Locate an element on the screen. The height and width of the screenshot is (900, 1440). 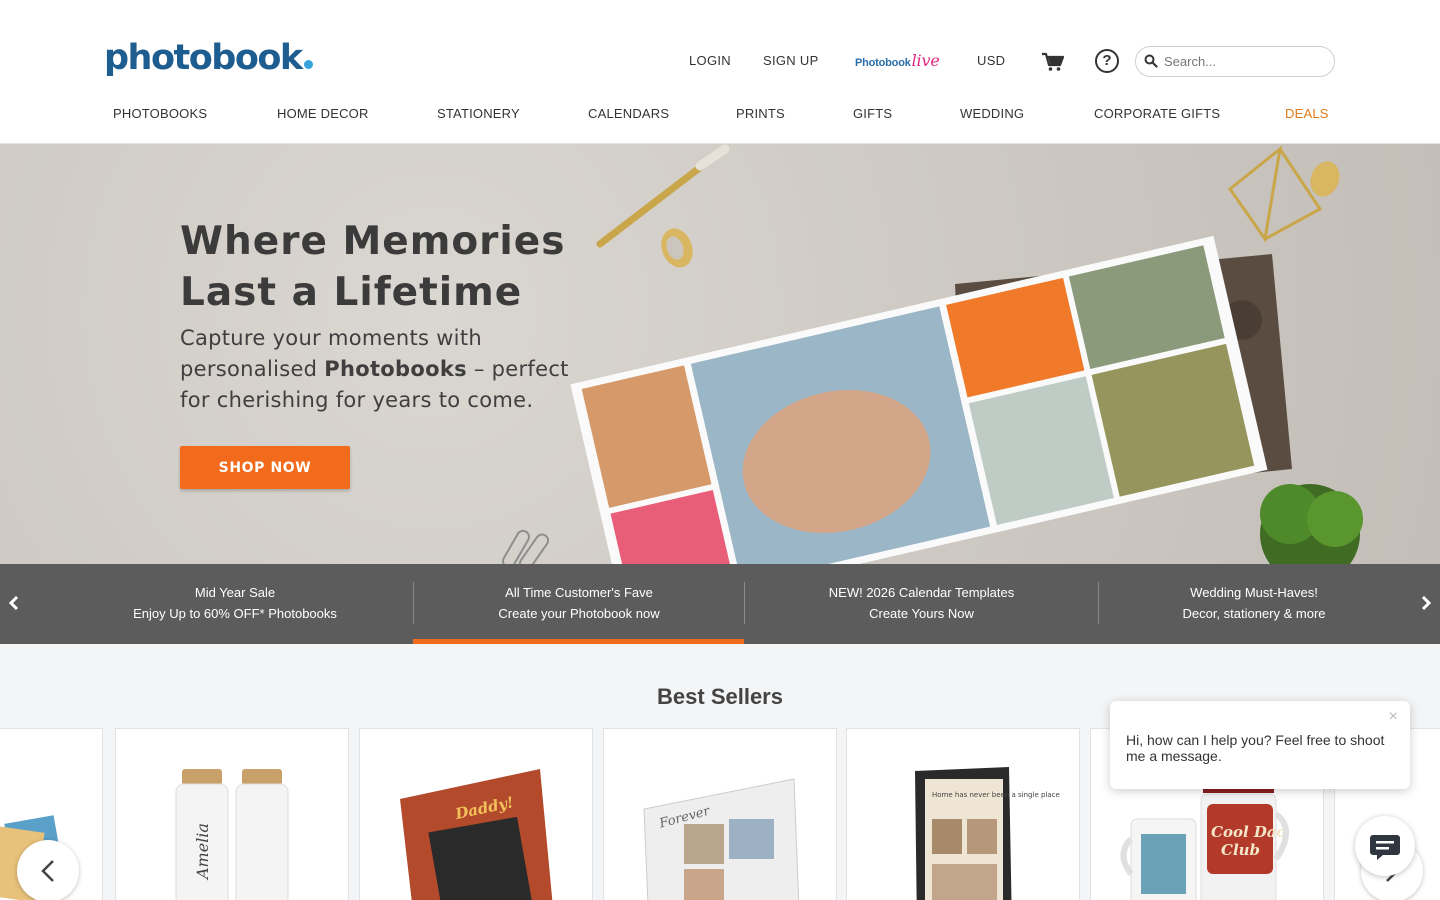
nav-home-decor: HOME DECOR is located at coordinates (323, 113).